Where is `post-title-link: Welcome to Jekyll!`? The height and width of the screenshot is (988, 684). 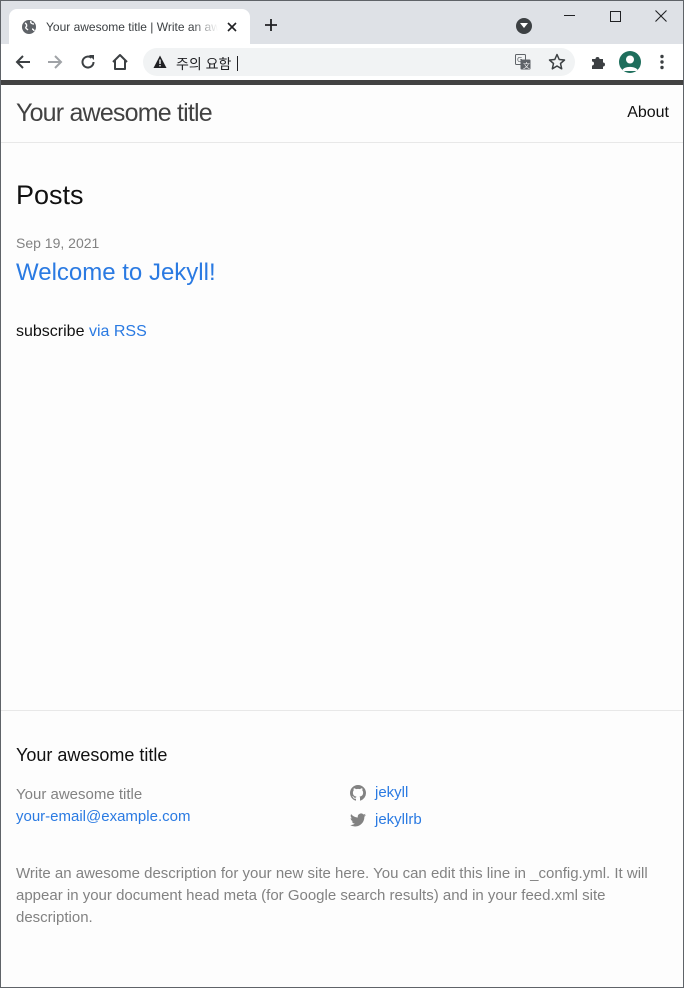 post-title-link: Welcome to Jekyll! is located at coordinates (116, 273).